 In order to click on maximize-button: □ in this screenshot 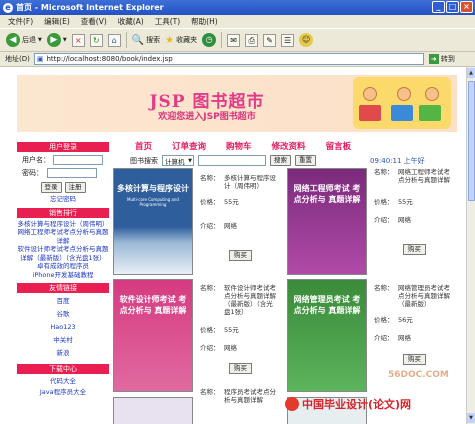, I will do `click(452, 7)`.